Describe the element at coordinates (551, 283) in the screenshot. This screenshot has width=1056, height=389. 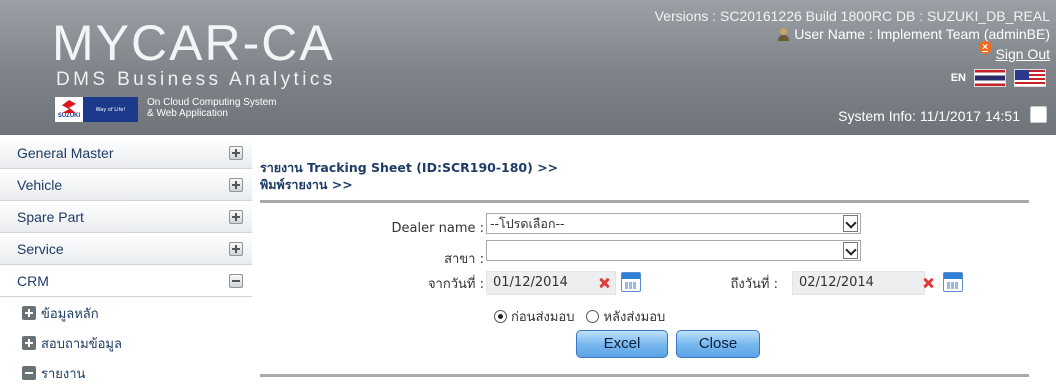
I see `from-date-input: 01/12/2014` at that location.